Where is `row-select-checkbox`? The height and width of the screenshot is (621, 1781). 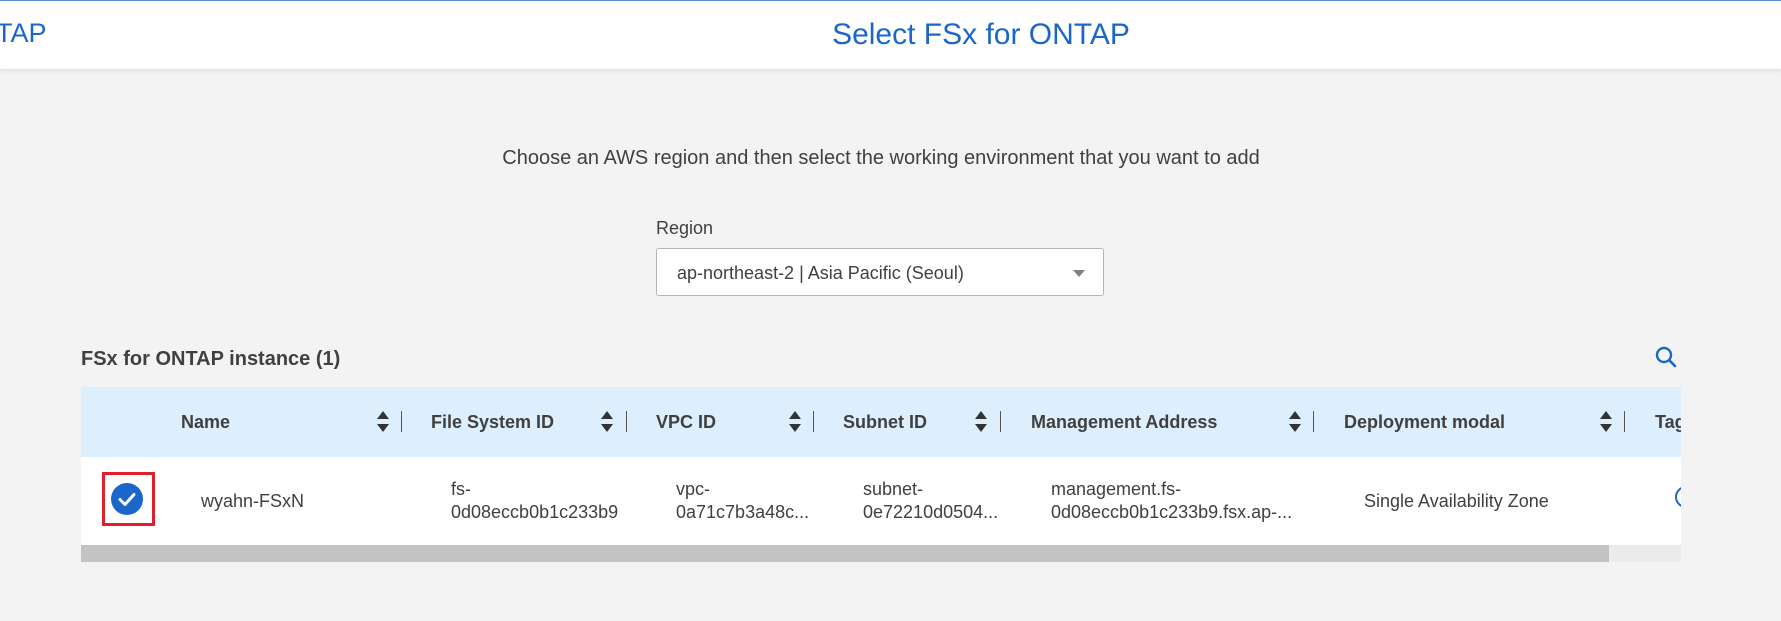
row-select-checkbox is located at coordinates (127, 499).